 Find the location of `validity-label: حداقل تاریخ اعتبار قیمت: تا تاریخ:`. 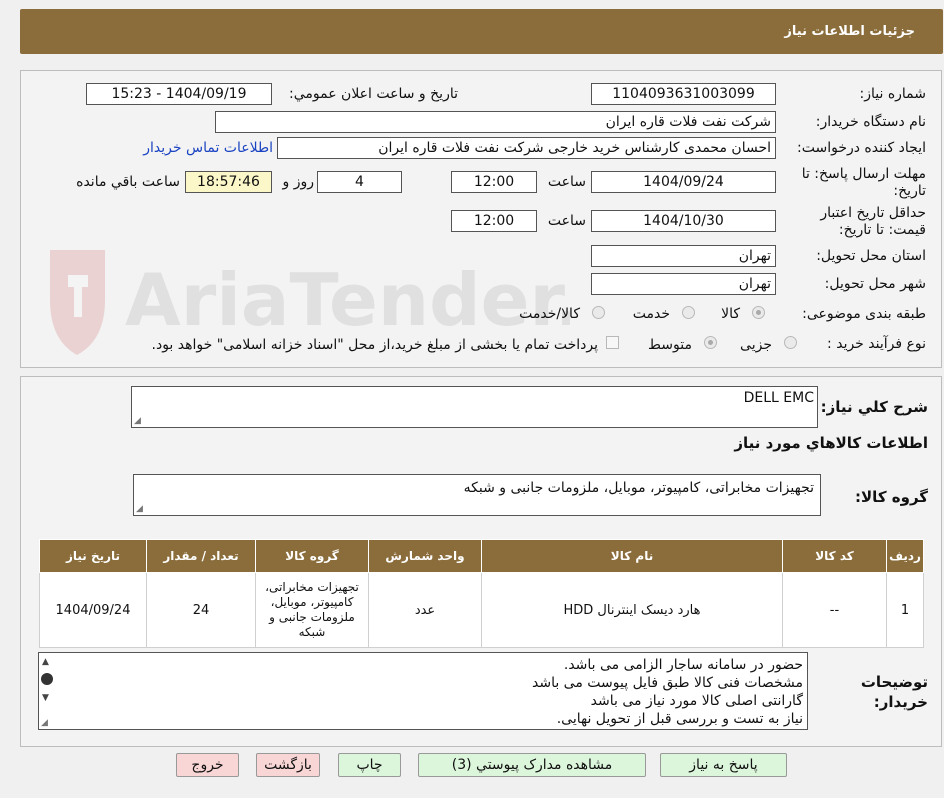

validity-label: حداقل تاریخ اعتبار قیمت: تا تاریخ: is located at coordinates (873, 221).